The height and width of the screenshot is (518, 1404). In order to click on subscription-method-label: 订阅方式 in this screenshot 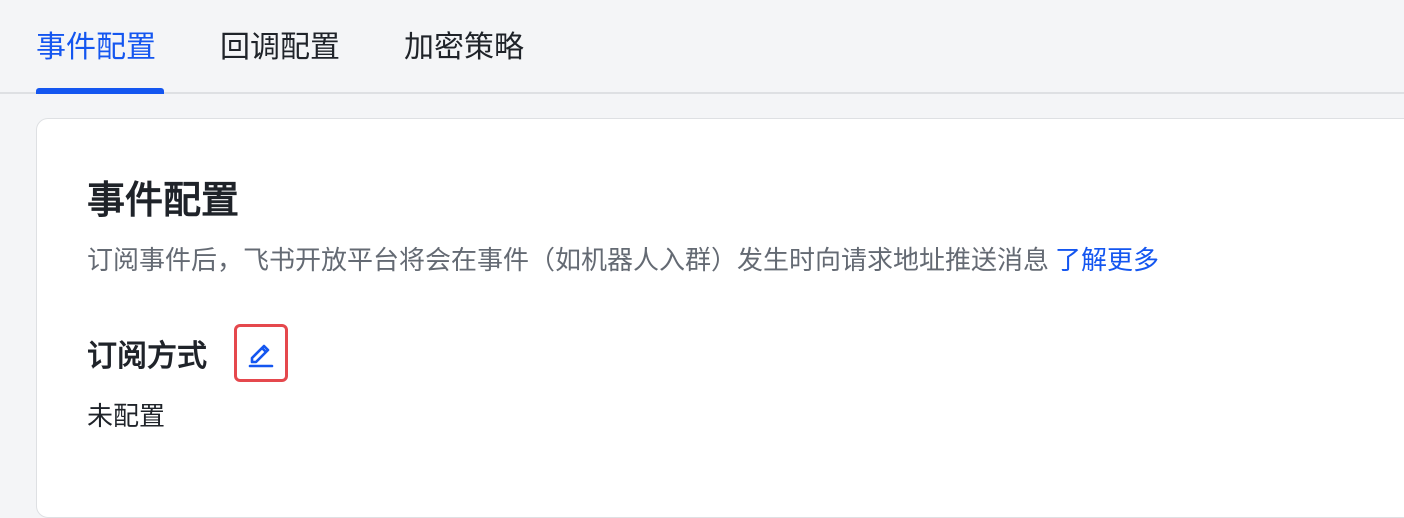, I will do `click(147, 356)`.